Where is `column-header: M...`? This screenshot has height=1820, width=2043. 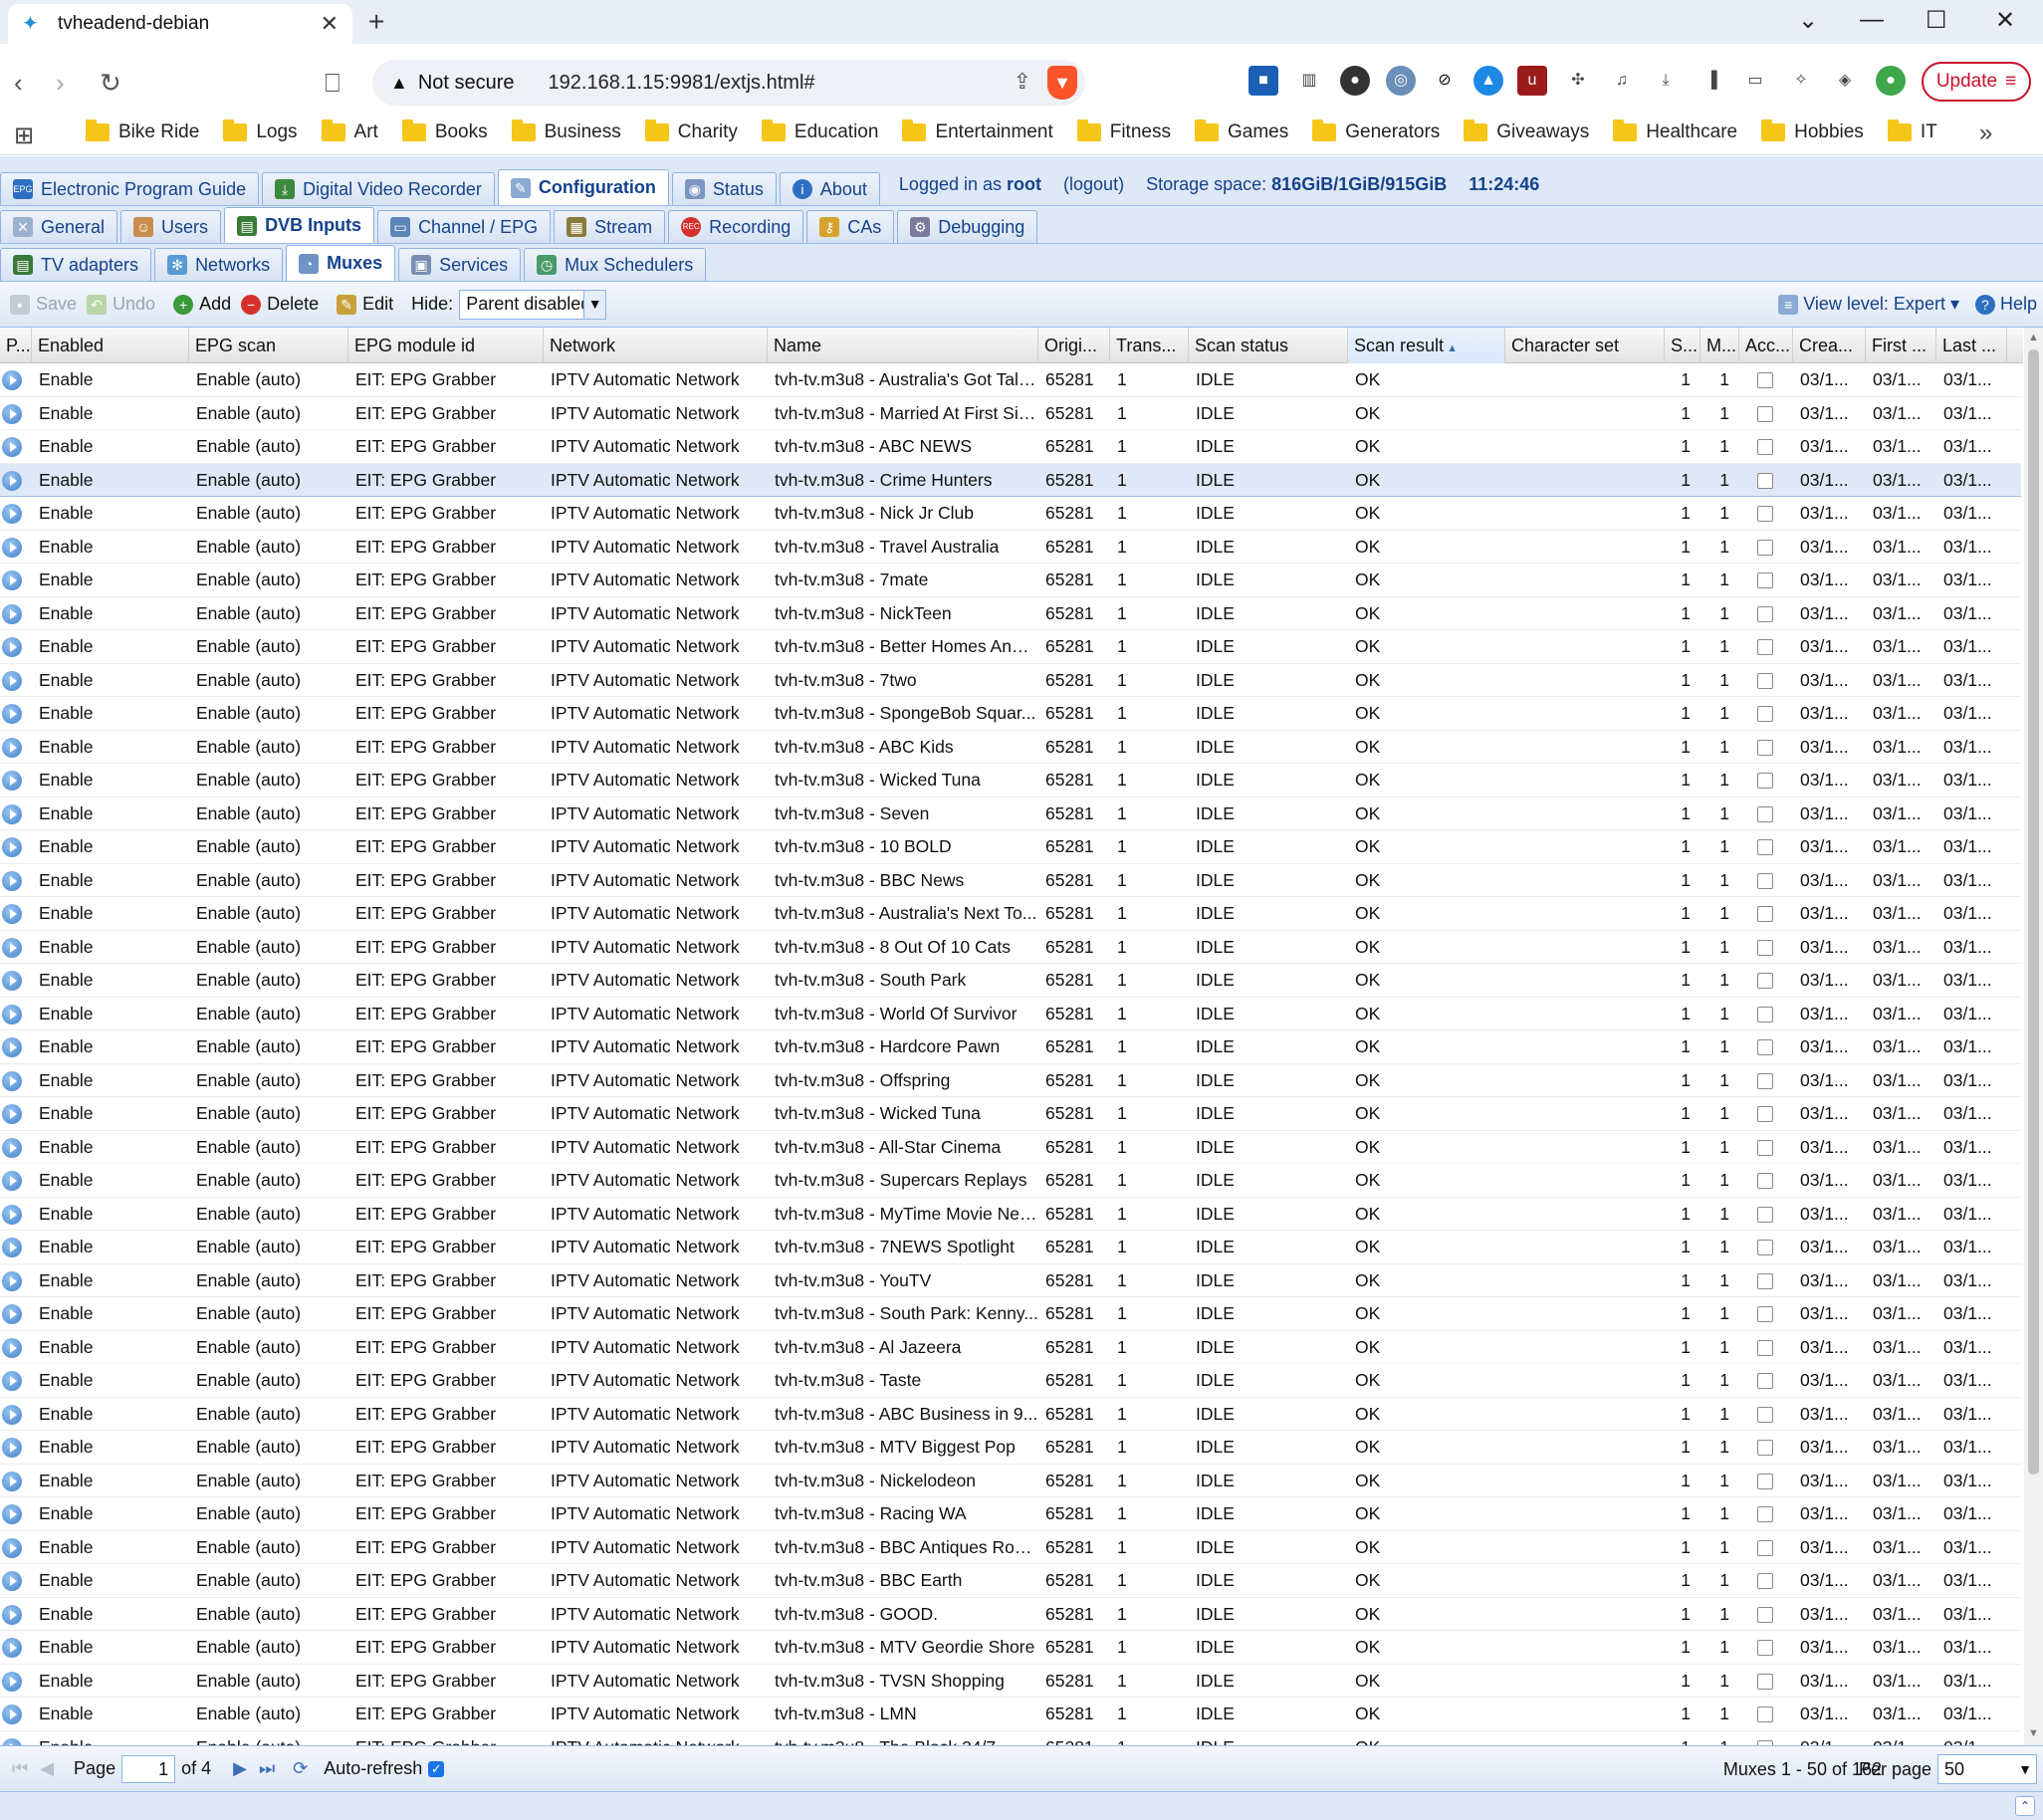 column-header: M... is located at coordinates (1720, 345).